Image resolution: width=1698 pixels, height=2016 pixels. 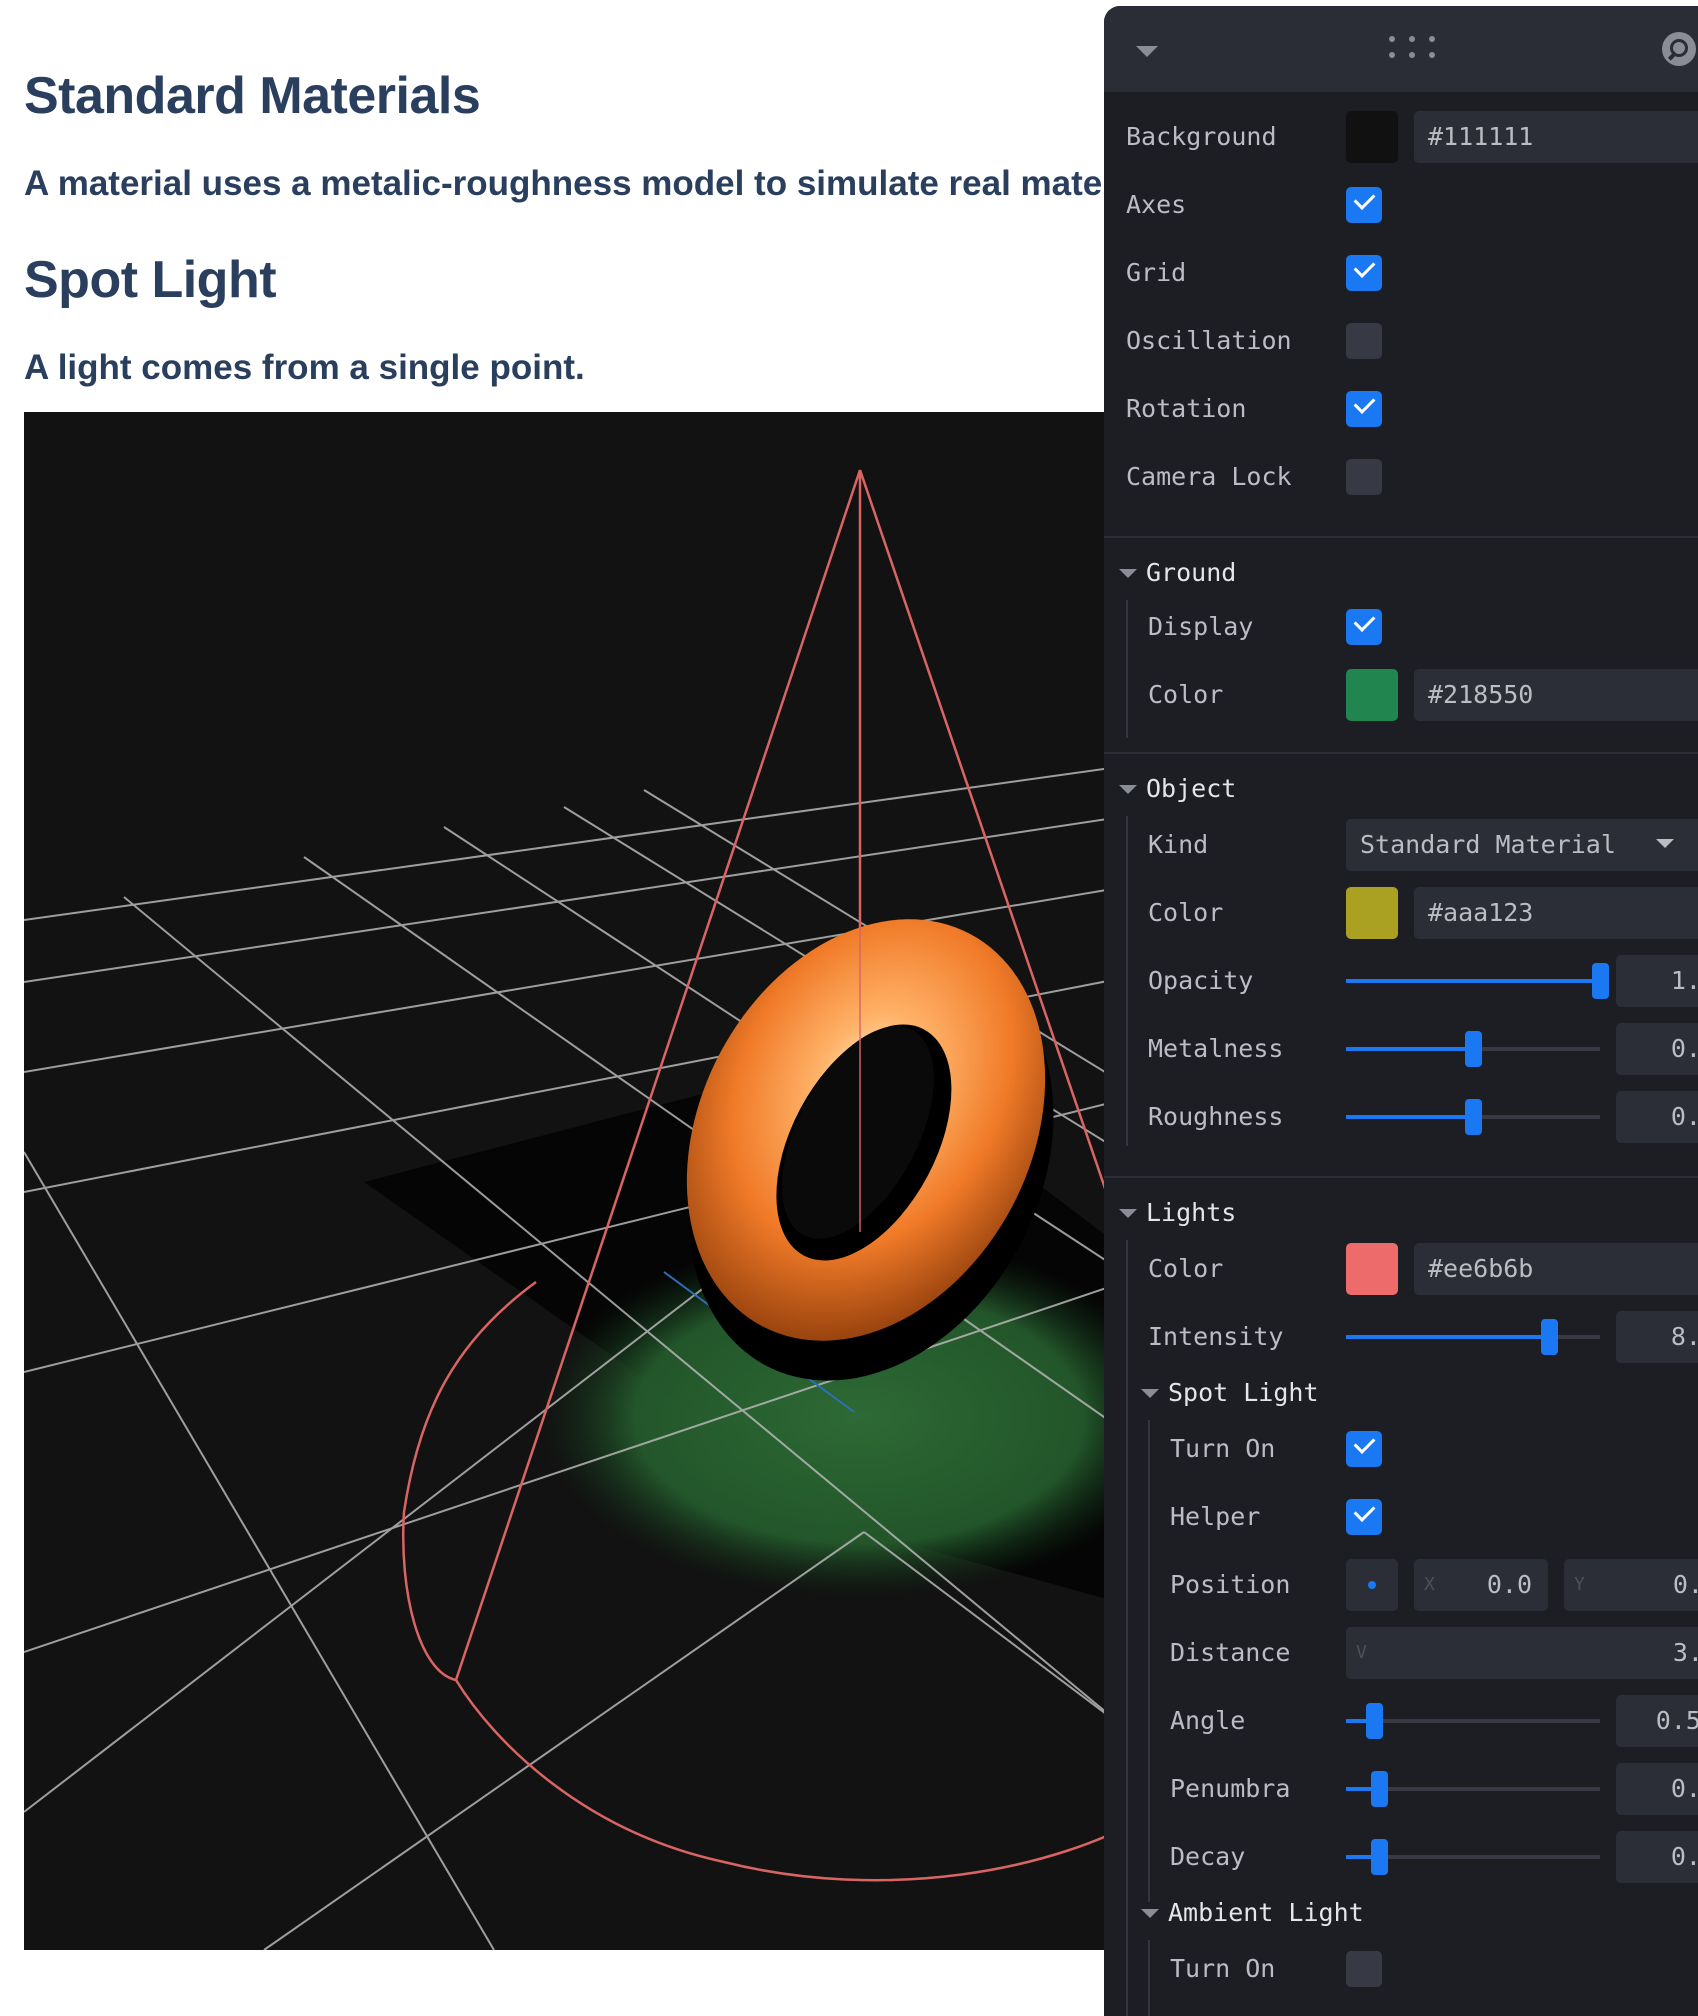 I want to click on ground-collapse-icon, so click(x=1128, y=573).